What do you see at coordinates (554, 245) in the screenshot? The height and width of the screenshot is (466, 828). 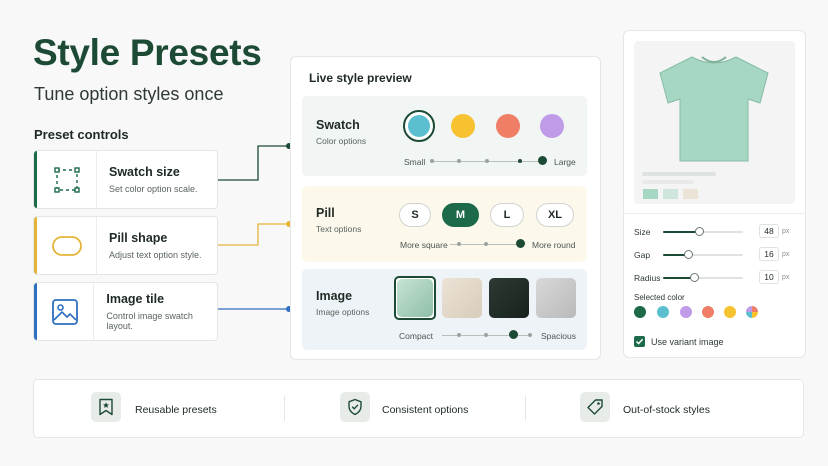 I see `pill-slider-max: More round` at bounding box center [554, 245].